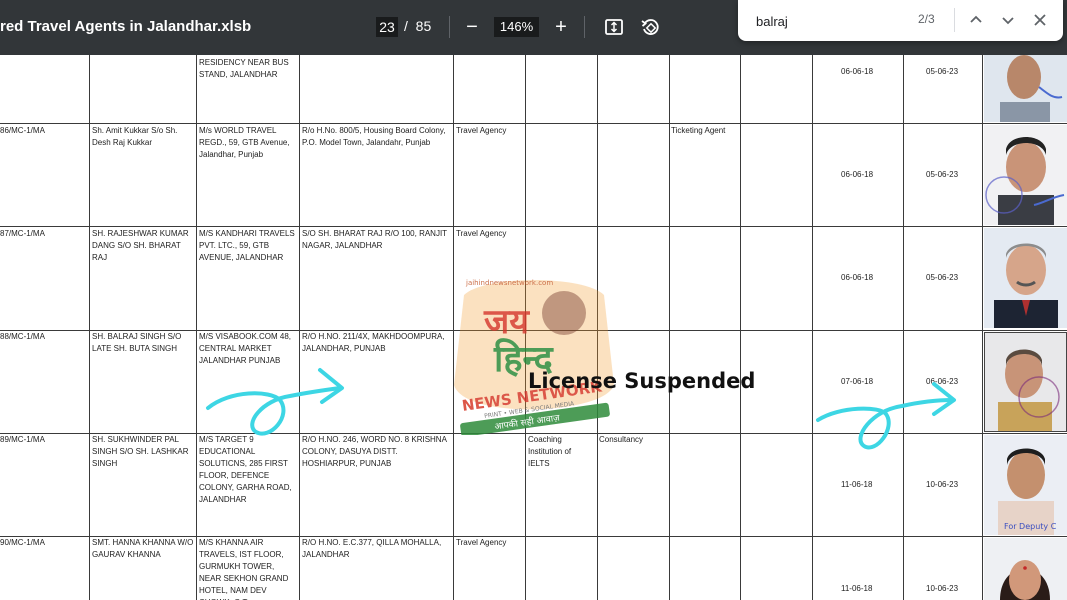 The height and width of the screenshot is (600, 1067). I want to click on find-match-count: 2/3, so click(926, 19).